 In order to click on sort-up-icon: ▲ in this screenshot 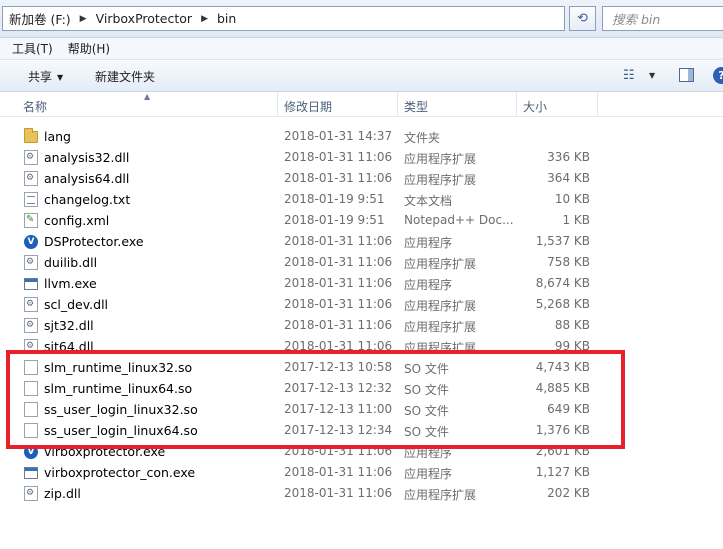, I will do `click(147, 96)`.